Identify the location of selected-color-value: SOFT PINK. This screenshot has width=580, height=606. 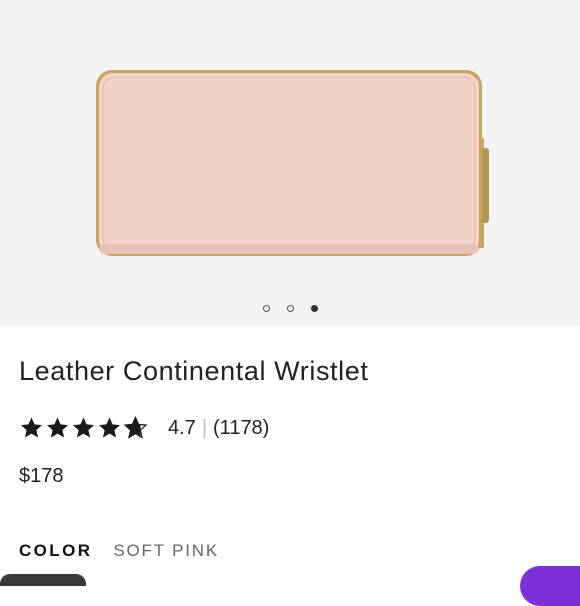
(166, 550).